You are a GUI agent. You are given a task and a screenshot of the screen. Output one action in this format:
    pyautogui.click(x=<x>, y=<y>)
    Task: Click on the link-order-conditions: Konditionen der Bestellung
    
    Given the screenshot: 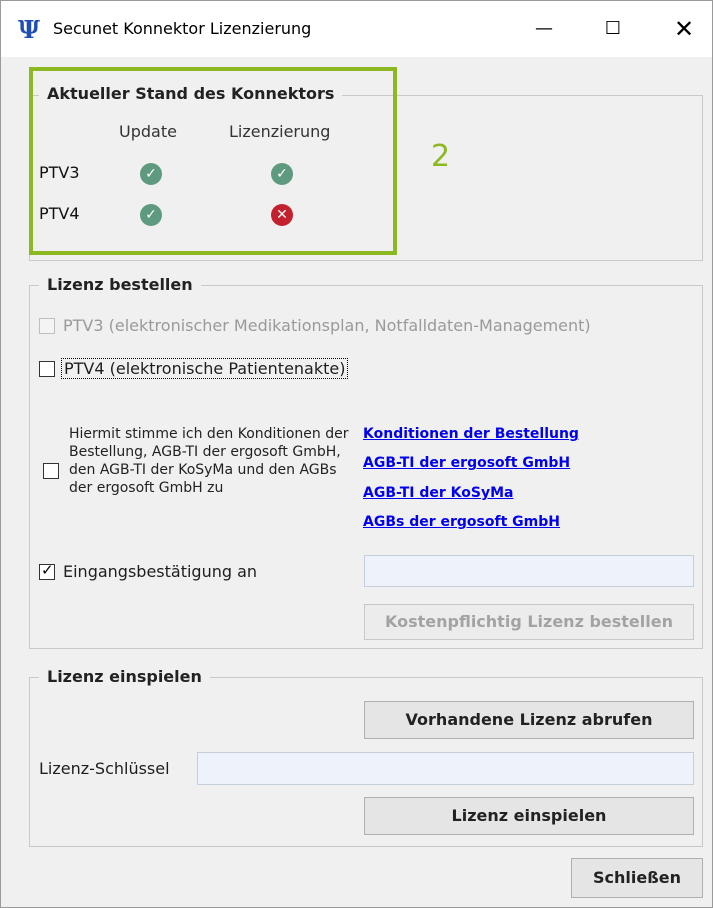 What is the action you would take?
    pyautogui.click(x=471, y=434)
    